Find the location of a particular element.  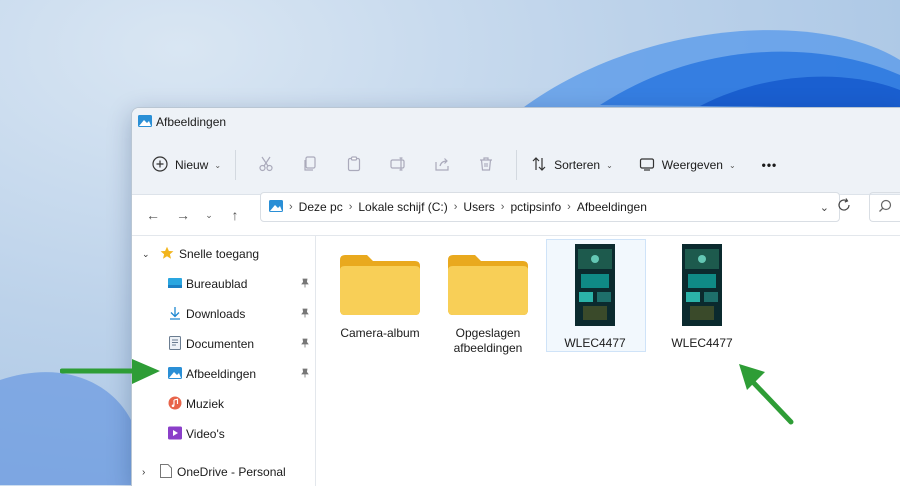

more-icon: ••• is located at coordinates (769, 165).